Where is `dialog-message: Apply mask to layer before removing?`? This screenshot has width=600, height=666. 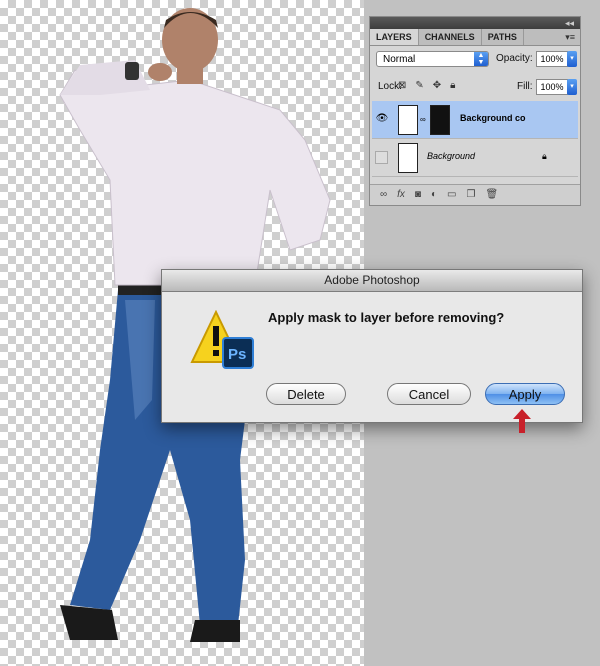 dialog-message: Apply mask to layer before removing? is located at coordinates (386, 317).